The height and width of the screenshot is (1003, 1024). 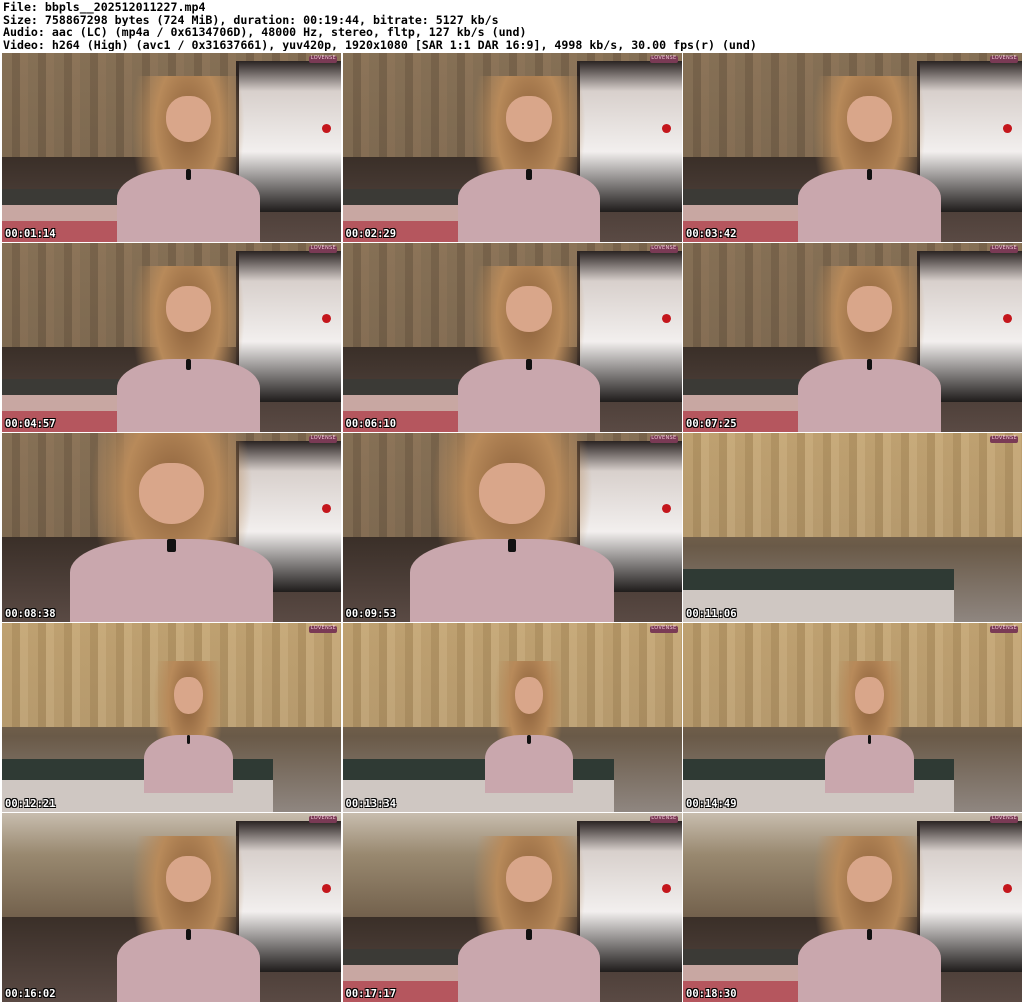 I want to click on thumbnail-timestamp: 00:12:21, so click(x=30, y=804).